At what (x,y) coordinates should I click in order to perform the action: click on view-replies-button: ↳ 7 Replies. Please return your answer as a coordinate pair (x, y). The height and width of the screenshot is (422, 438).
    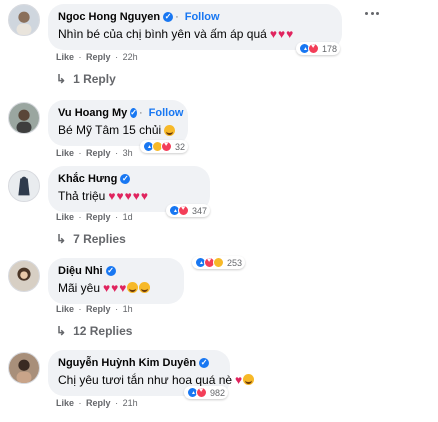
    Looking at the image, I should click on (91, 239).